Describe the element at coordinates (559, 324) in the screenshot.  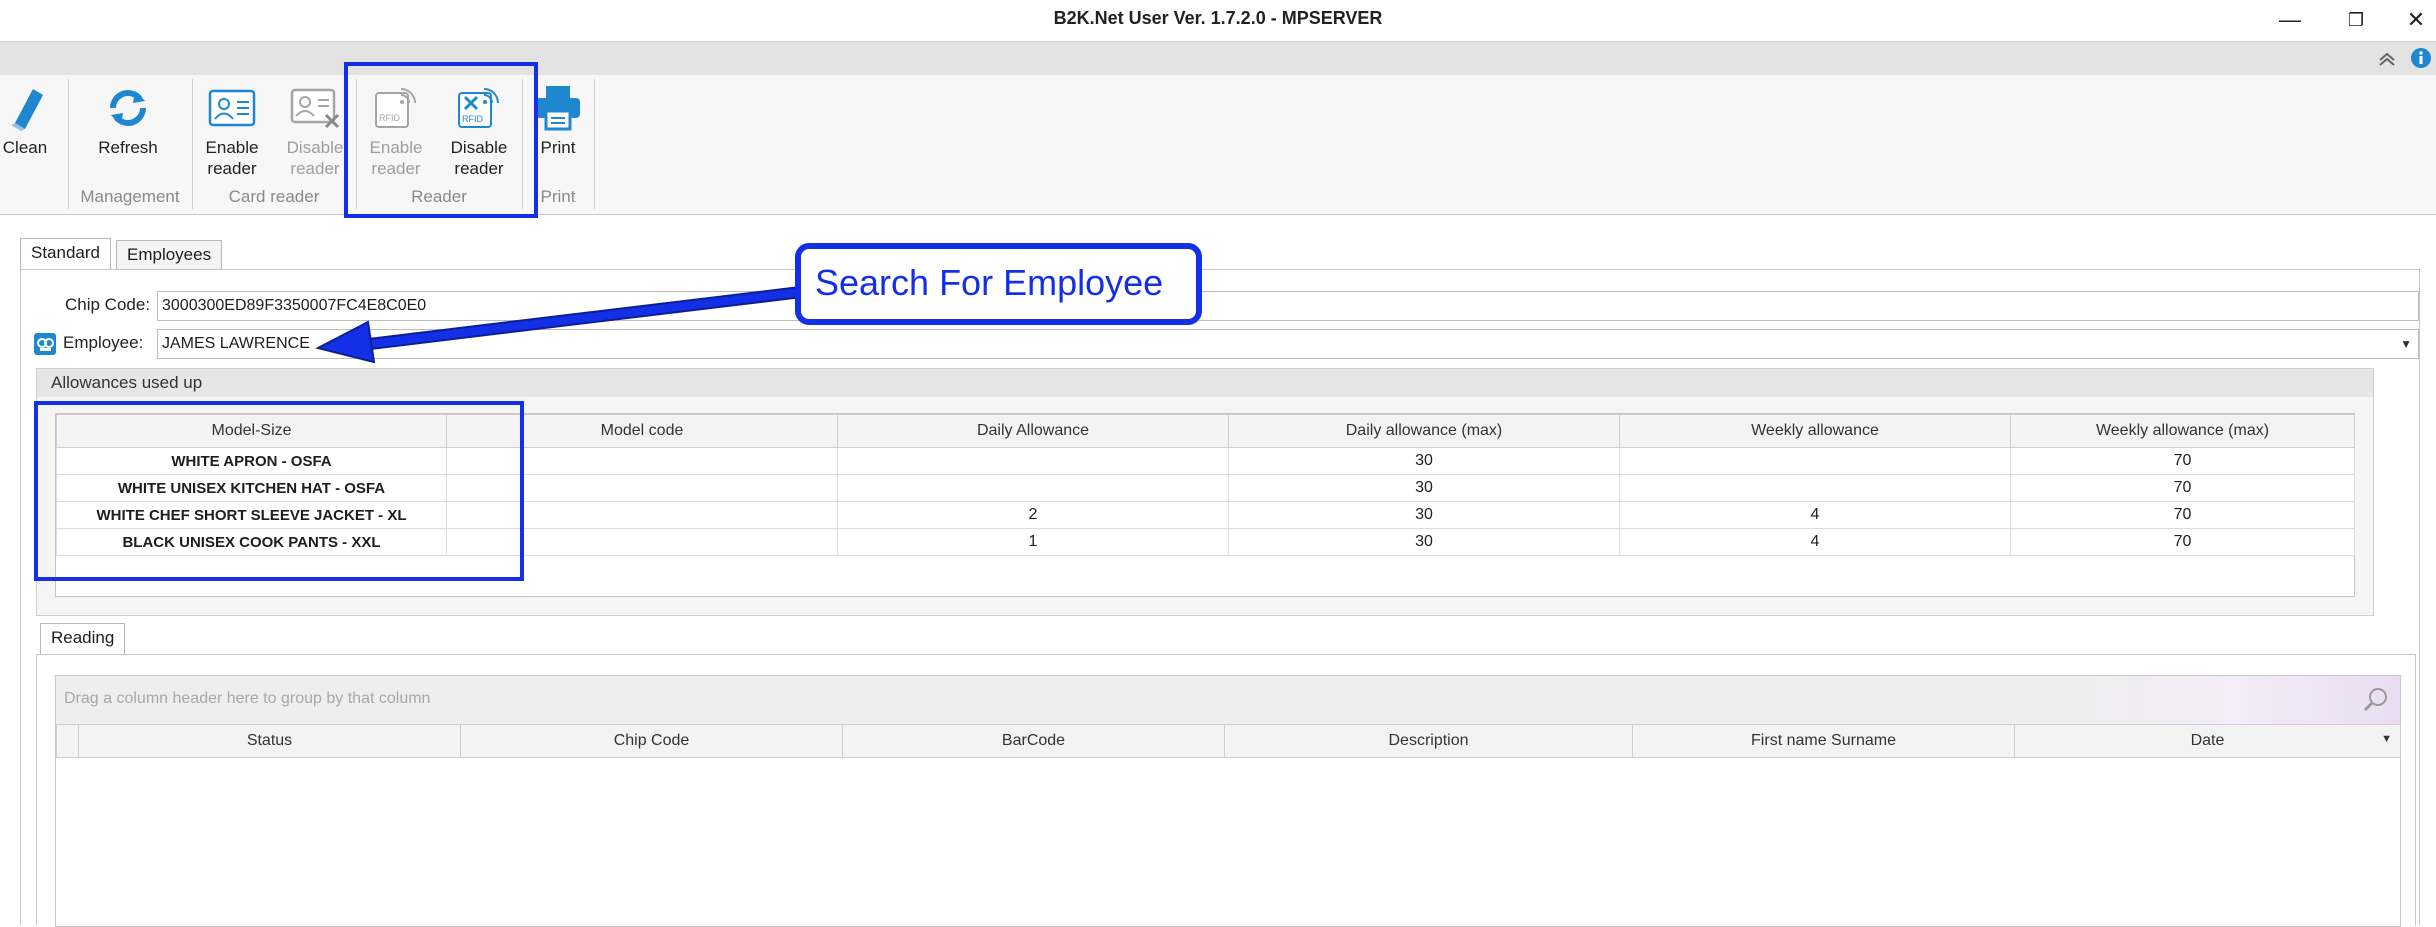
I see `annotation-arrow` at that location.